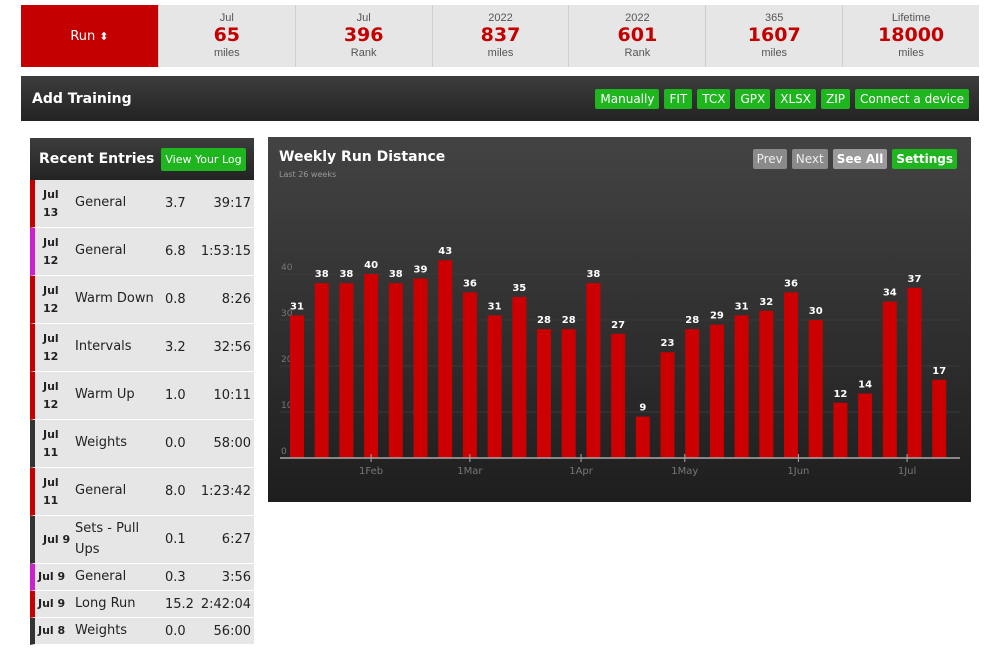  Describe the element at coordinates (175, 347) in the screenshot. I see `entry-distance: 3.2` at that location.